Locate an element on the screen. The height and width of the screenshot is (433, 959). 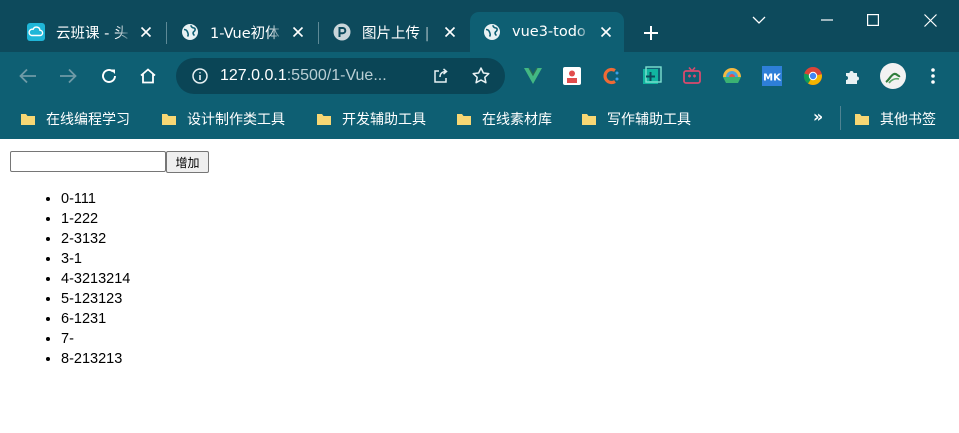
menu-button is located at coordinates (933, 76).